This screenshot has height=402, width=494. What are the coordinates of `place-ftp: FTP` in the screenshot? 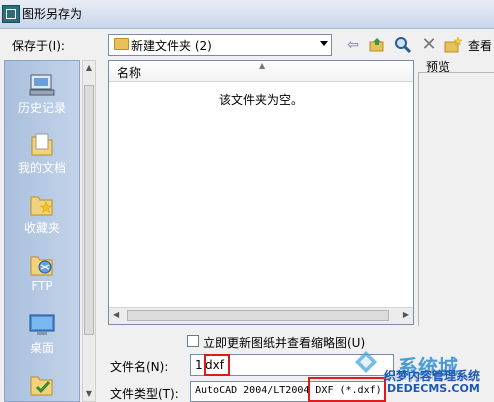 It's located at (42, 272).